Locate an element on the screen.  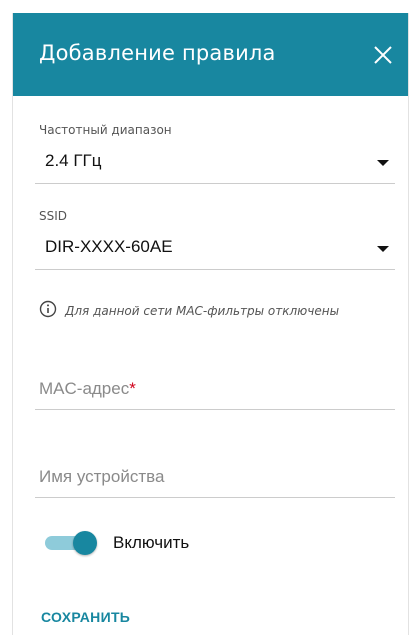
ssid-value: DIR-XXXX-60AE is located at coordinates (109, 246).